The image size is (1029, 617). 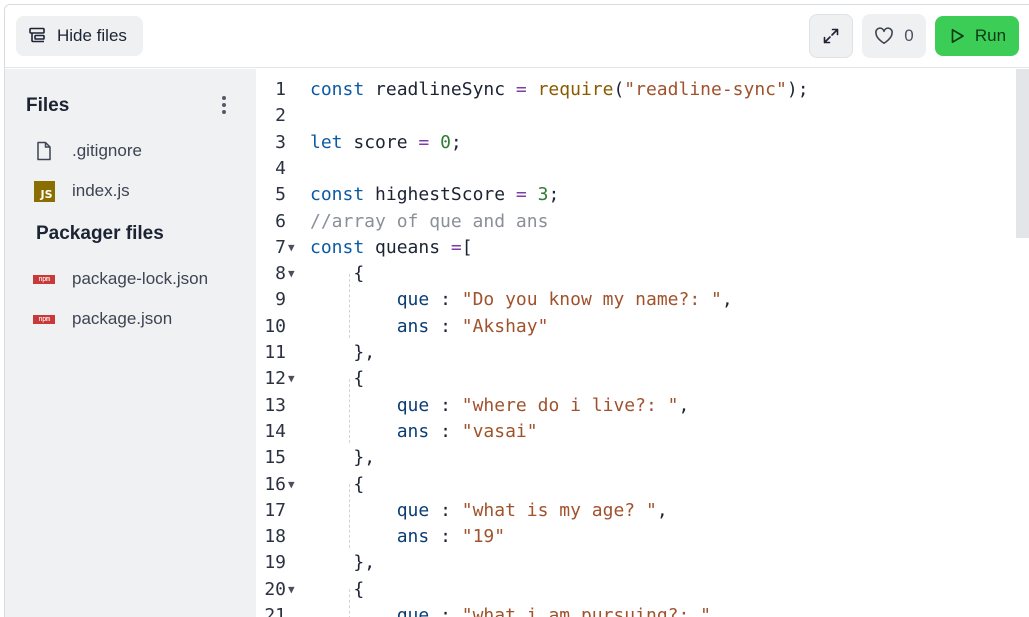 What do you see at coordinates (636, 563) in the screenshot?
I see `code-line: 19},` at bounding box center [636, 563].